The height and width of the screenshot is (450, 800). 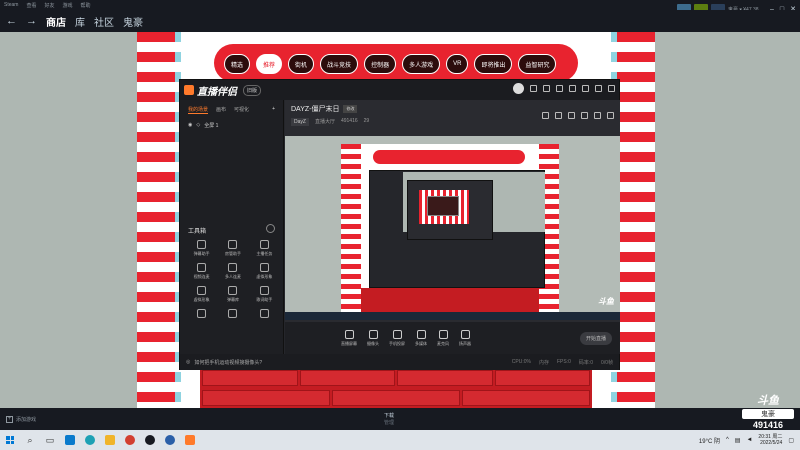 I want to click on lock-icon, so click(x=558, y=115).